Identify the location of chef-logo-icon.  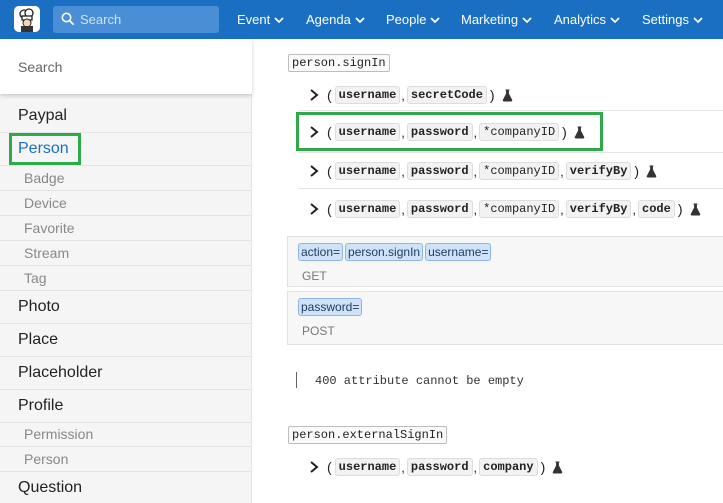
(27, 19).